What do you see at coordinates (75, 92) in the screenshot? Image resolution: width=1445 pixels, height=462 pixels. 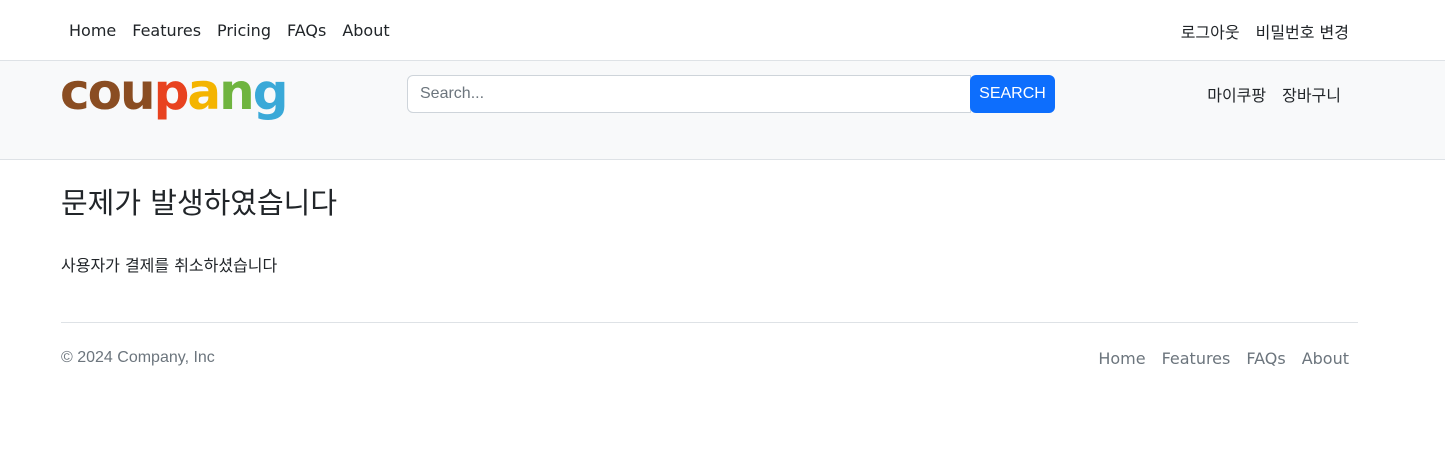 I see `logo-letter: c` at bounding box center [75, 92].